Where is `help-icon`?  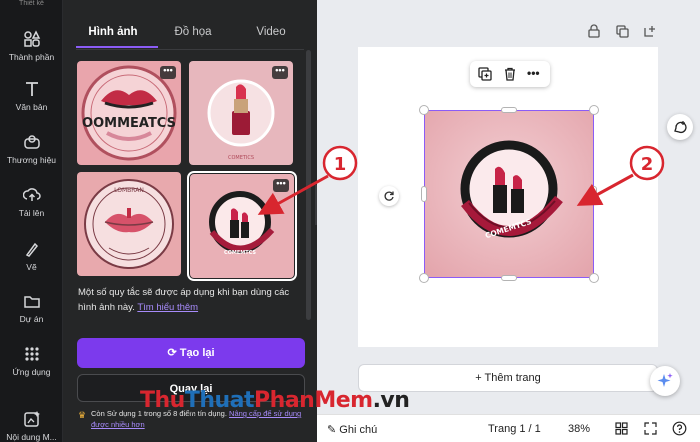 help-icon is located at coordinates (679, 428).